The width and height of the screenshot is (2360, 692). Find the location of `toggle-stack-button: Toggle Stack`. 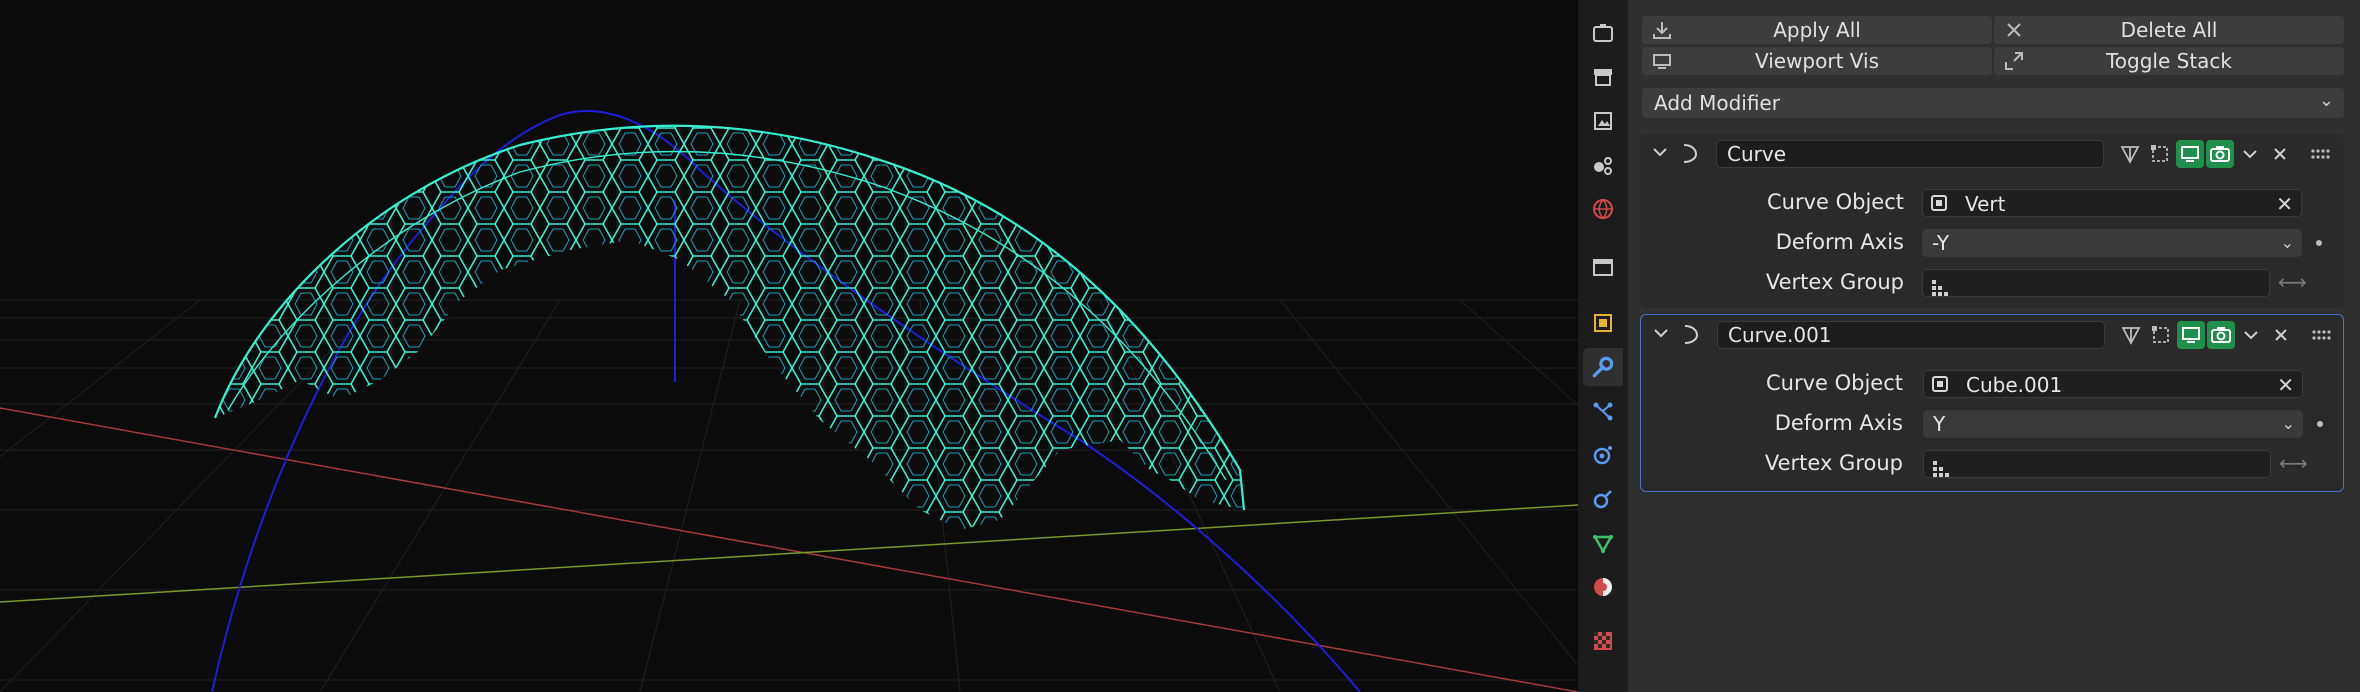

toggle-stack-button: Toggle Stack is located at coordinates (2169, 61).